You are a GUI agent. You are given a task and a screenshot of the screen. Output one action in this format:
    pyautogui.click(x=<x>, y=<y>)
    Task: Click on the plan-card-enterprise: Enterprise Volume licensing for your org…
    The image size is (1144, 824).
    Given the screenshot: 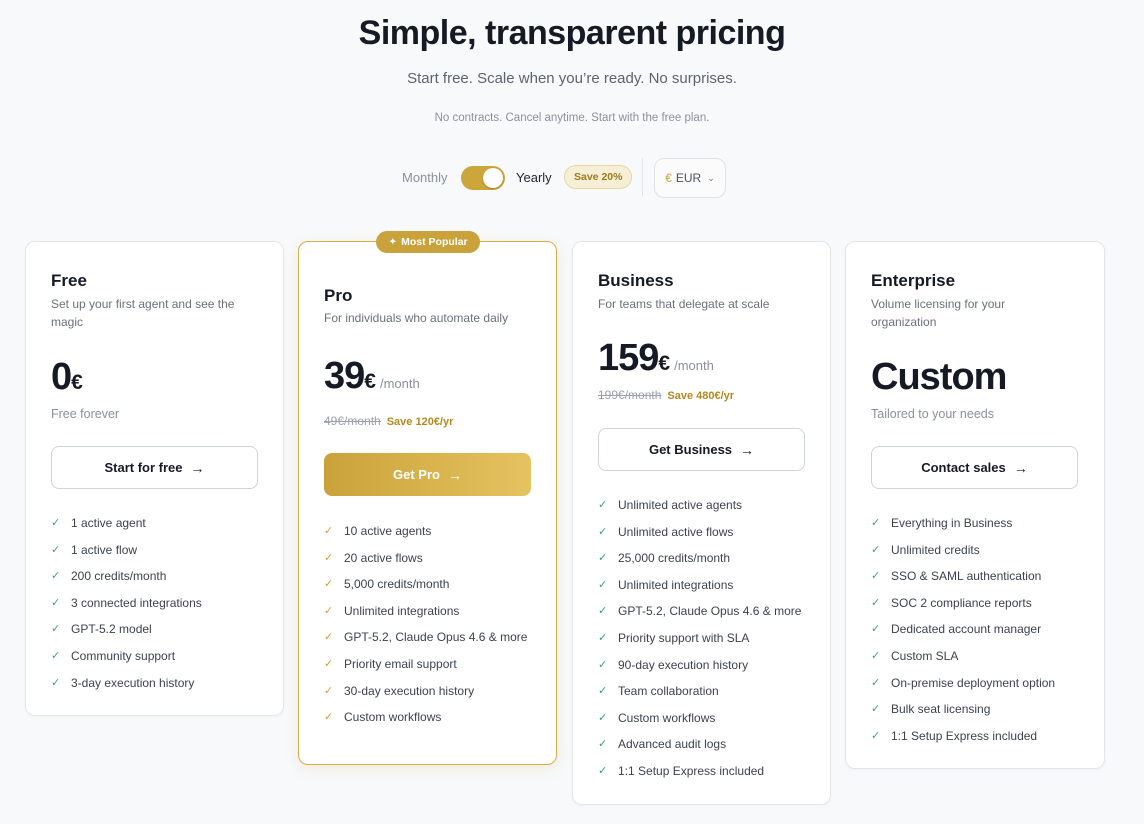 What is the action you would take?
    pyautogui.click(x=975, y=505)
    